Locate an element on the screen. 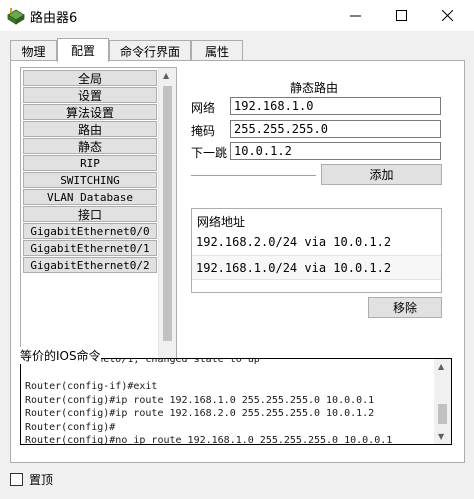  tab-attributes: 属性 is located at coordinates (217, 50).